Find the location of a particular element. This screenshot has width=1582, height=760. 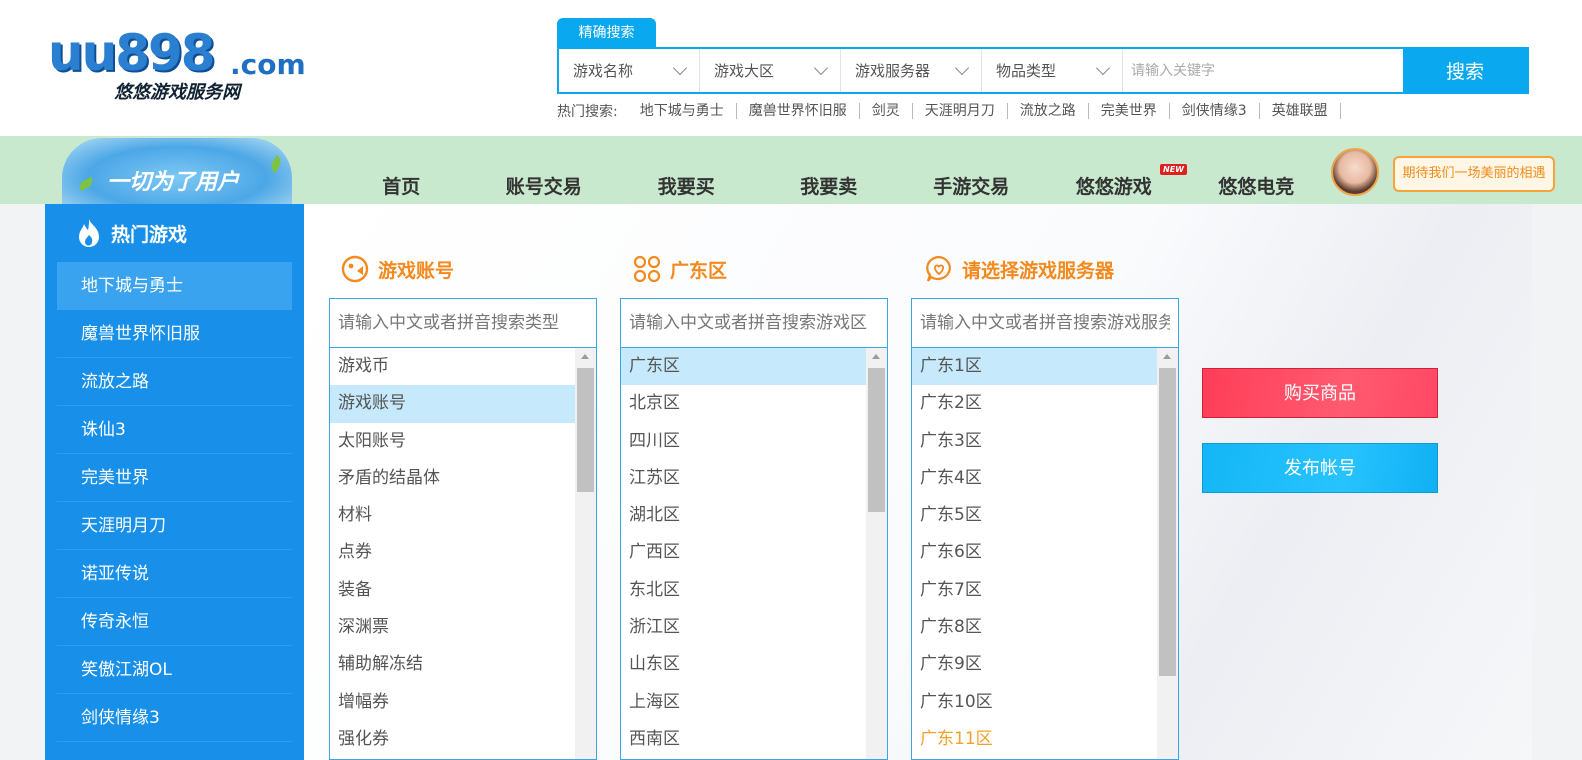

sidebar-item-tianya: 天涯明月刀 is located at coordinates (174, 526).